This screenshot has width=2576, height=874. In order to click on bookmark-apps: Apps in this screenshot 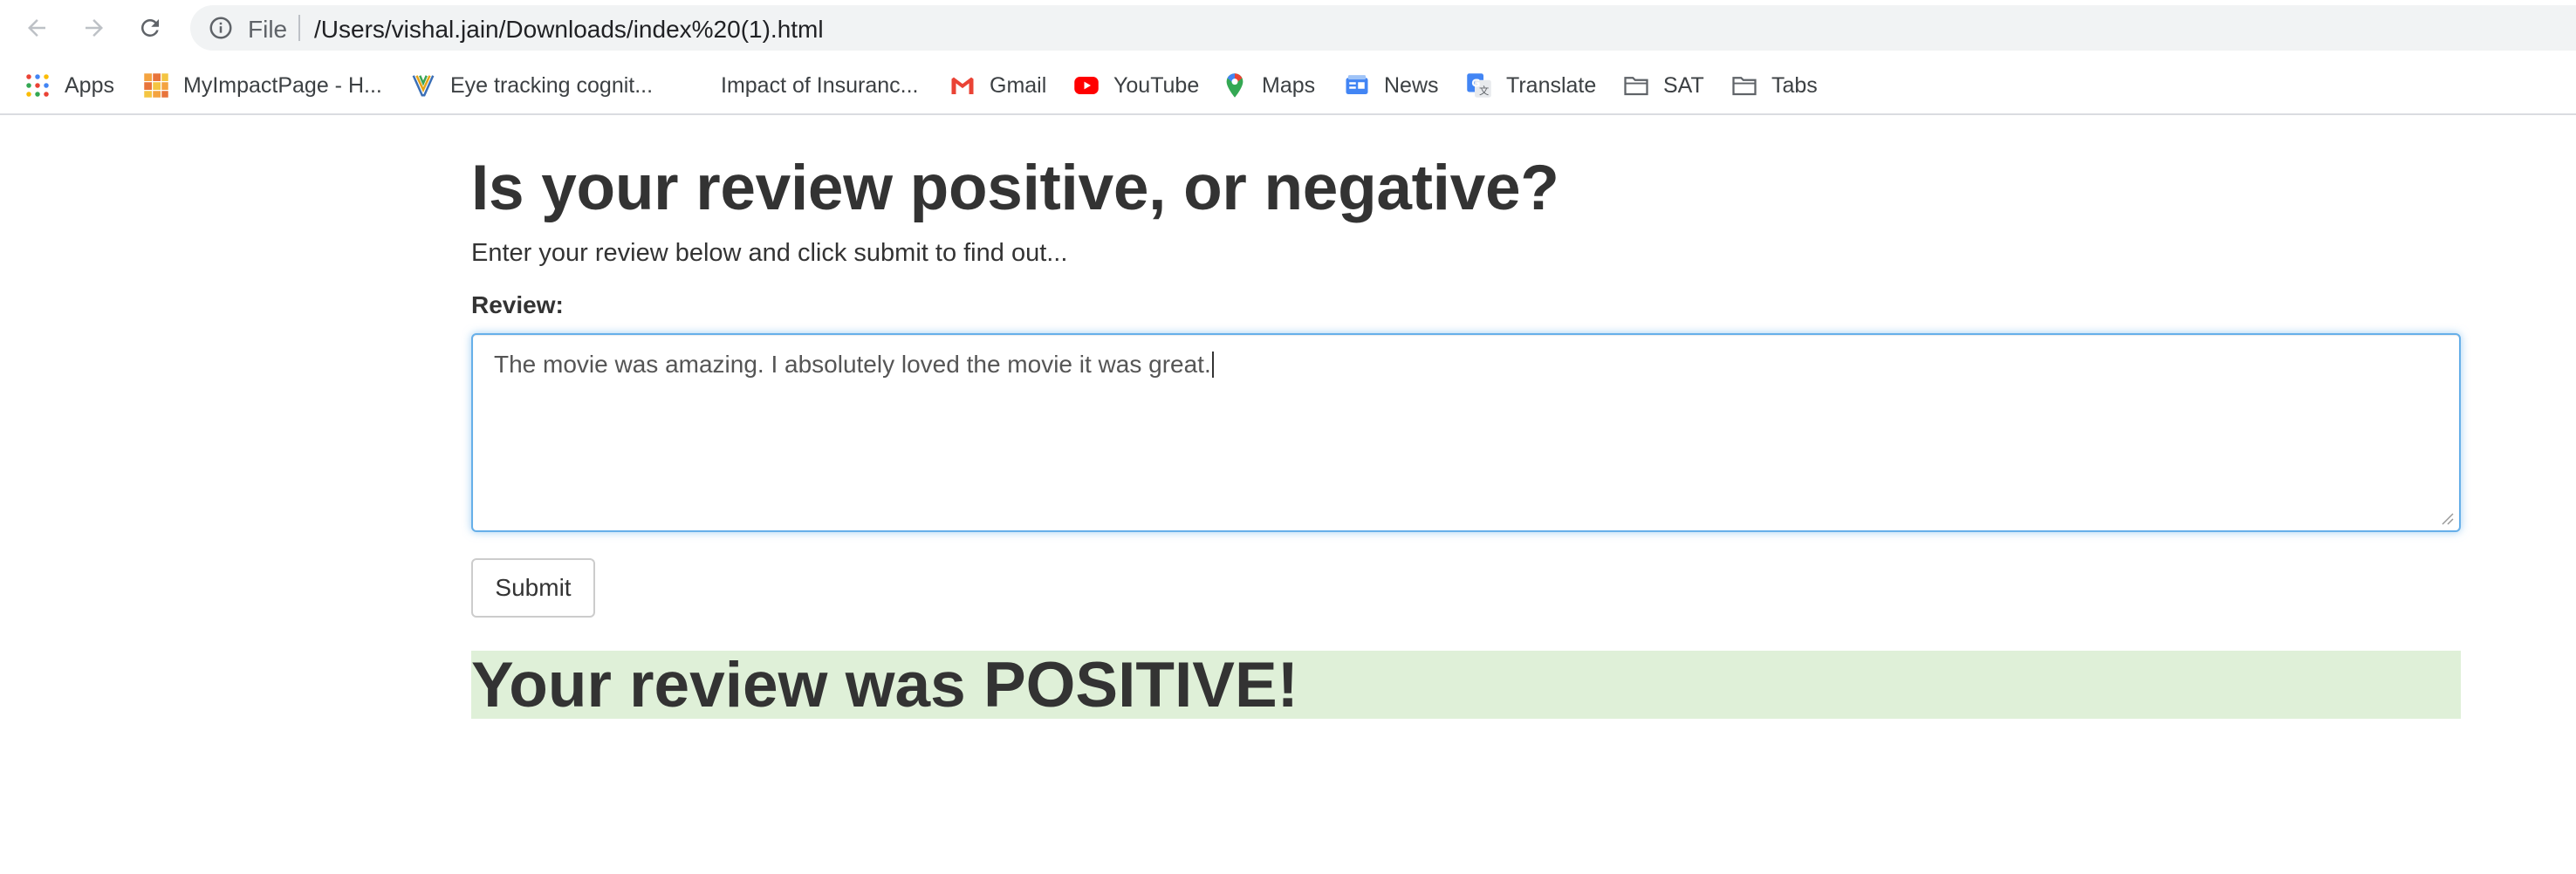, I will do `click(69, 85)`.